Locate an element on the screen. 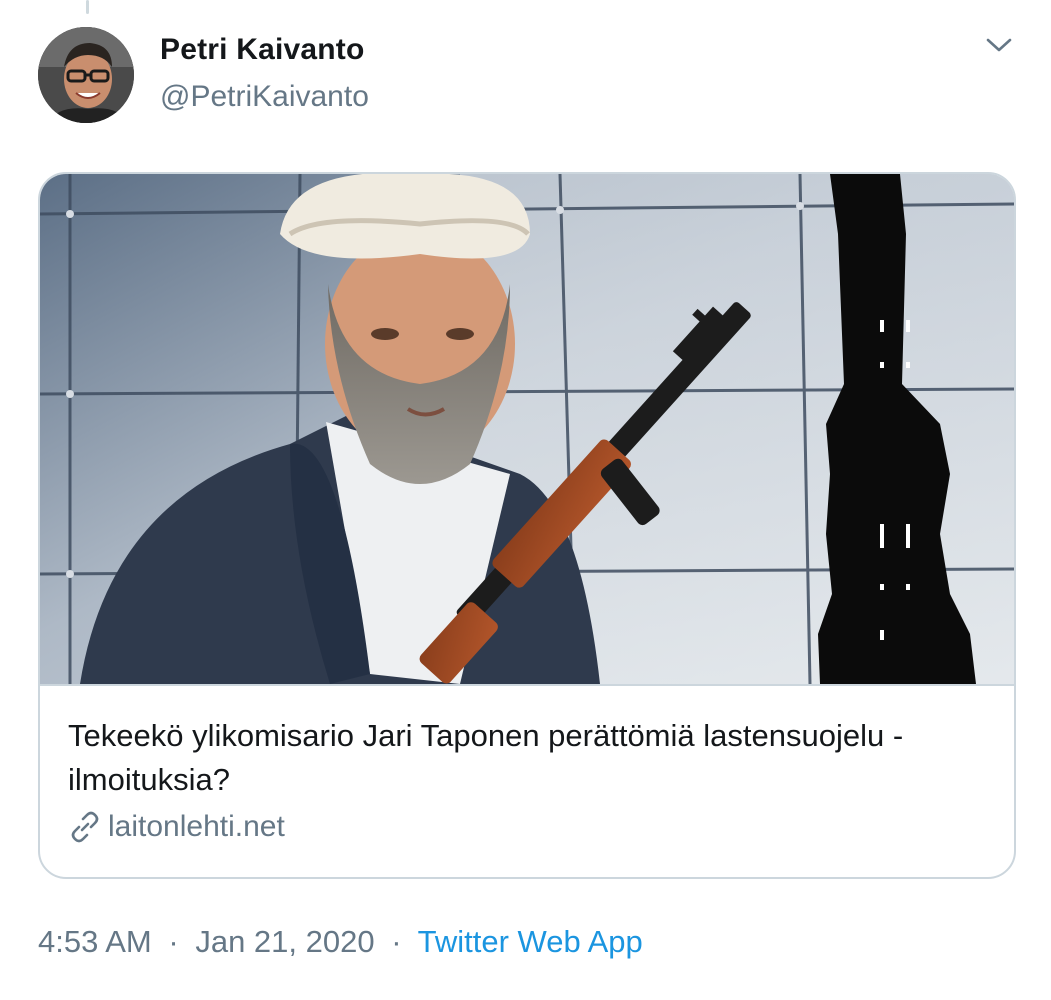 This screenshot has height=1000, width=1051. tweet-time: 4:53 AM is located at coordinates (95, 941).